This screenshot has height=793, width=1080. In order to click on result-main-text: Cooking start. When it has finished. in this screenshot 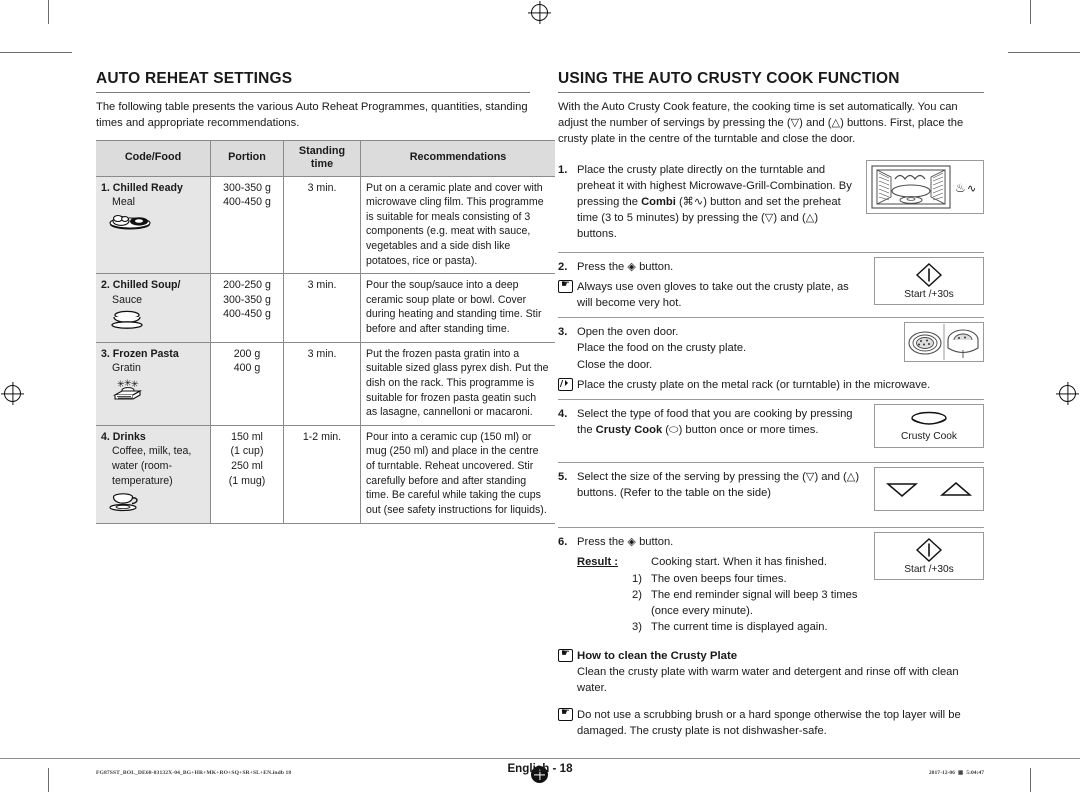, I will do `click(739, 562)`.